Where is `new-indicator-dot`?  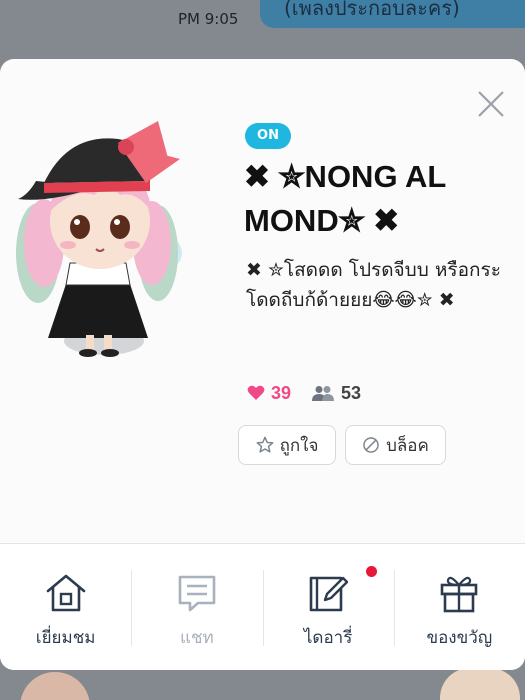
new-indicator-dot is located at coordinates (371, 571).